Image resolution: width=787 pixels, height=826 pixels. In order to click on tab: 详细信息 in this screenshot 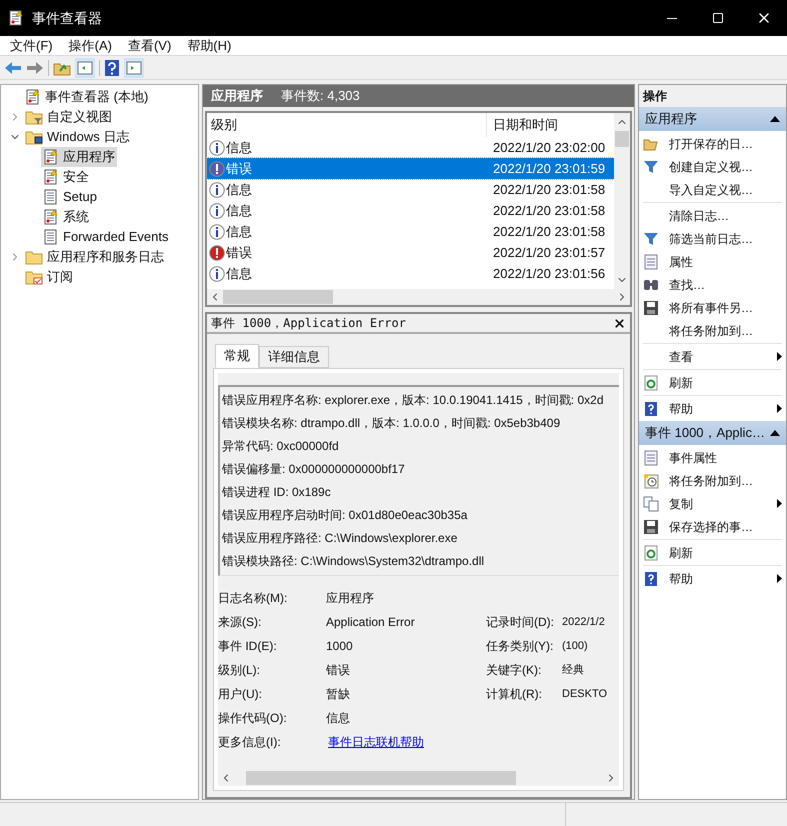, I will do `click(294, 357)`.